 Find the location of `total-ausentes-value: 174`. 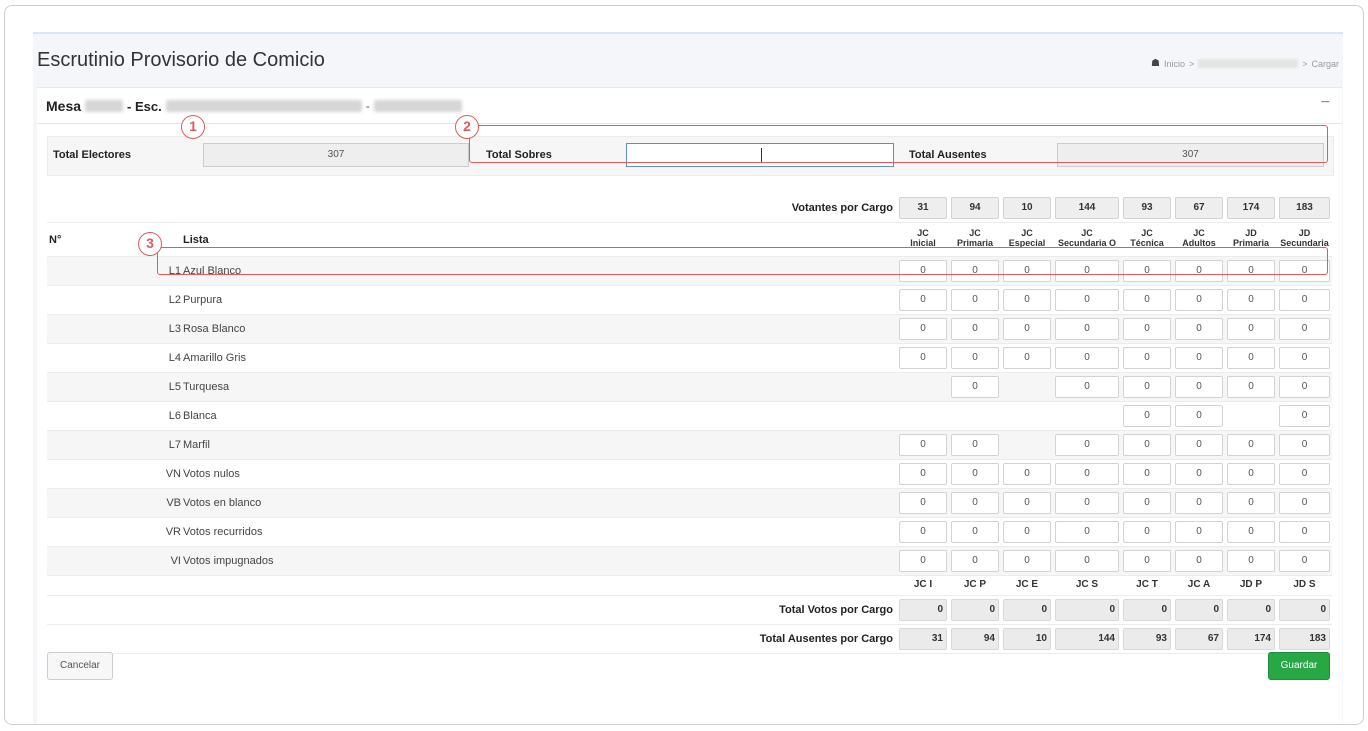

total-ausentes-value: 174 is located at coordinates (1251, 639).